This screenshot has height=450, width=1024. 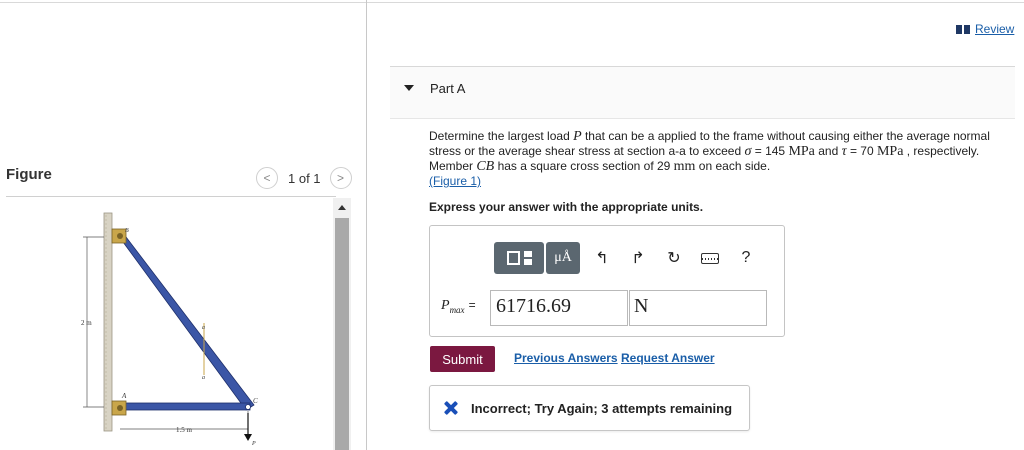 I want to click on var-p: P, so click(x=445, y=305).